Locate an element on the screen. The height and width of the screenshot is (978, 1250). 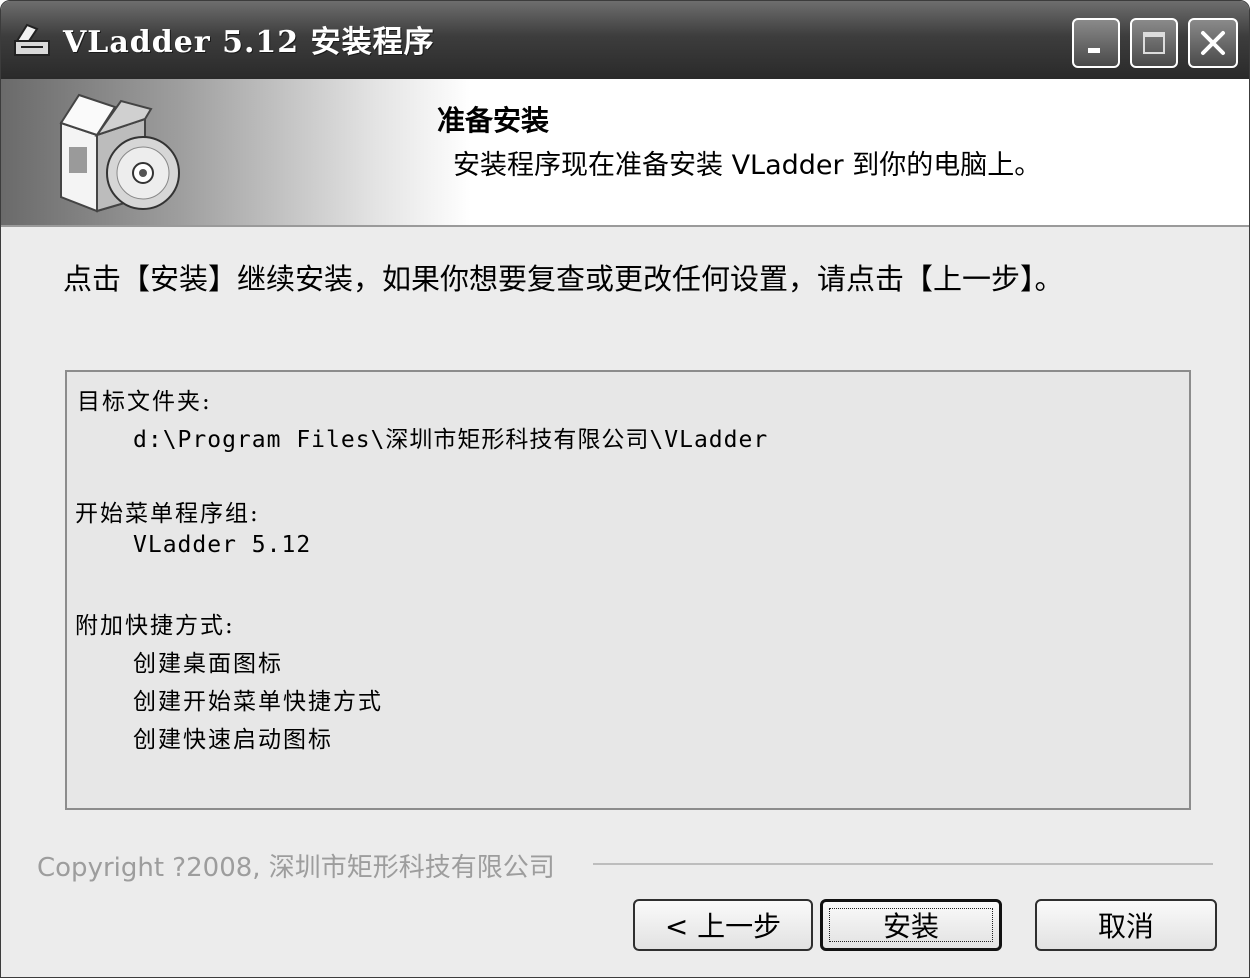
maximize-icon is located at coordinates (1154, 43).